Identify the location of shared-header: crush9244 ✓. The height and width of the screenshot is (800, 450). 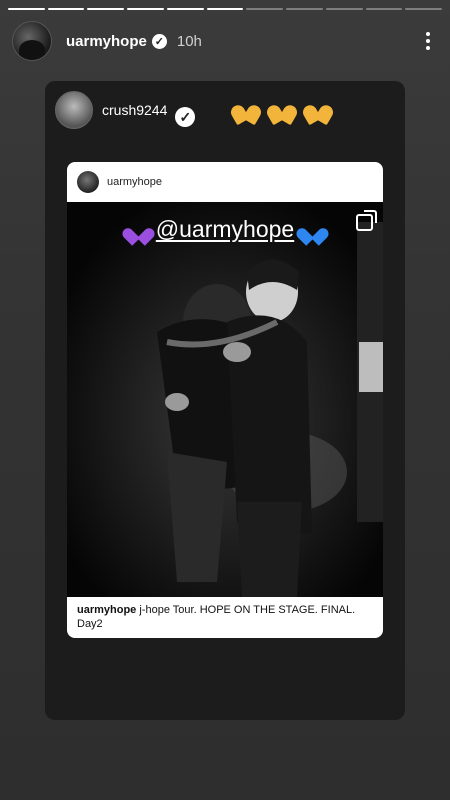
(125, 110).